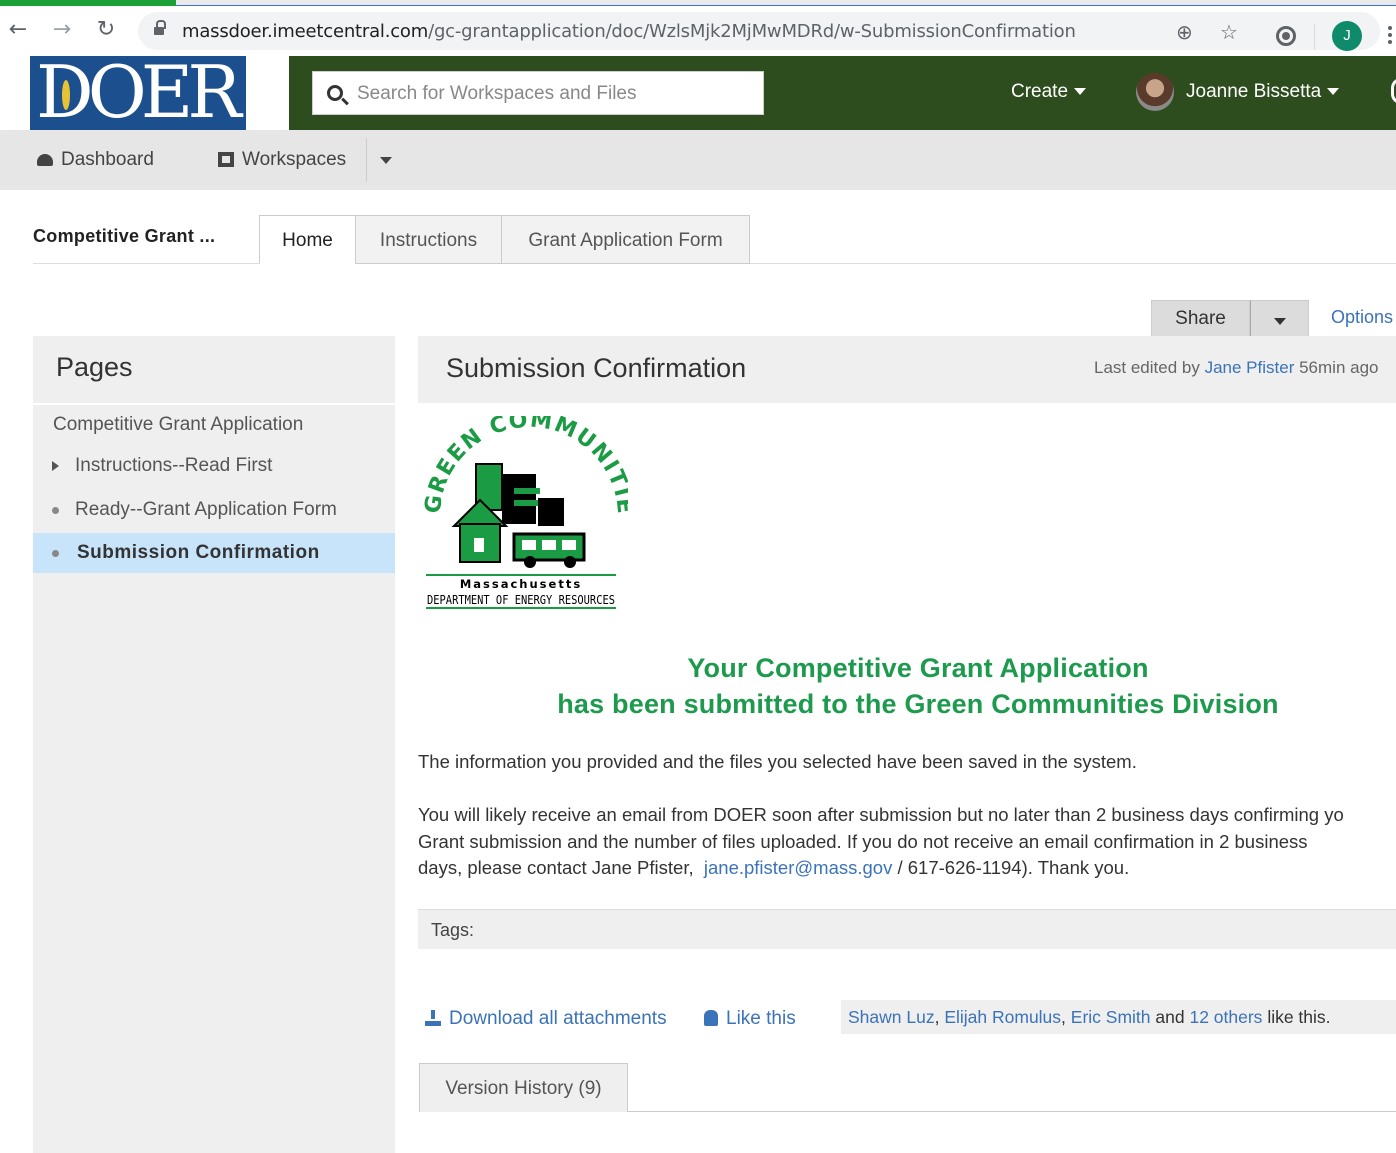  Describe the element at coordinates (1002, 1017) in the screenshot. I see `liker-link: Elijah Romulus` at that location.